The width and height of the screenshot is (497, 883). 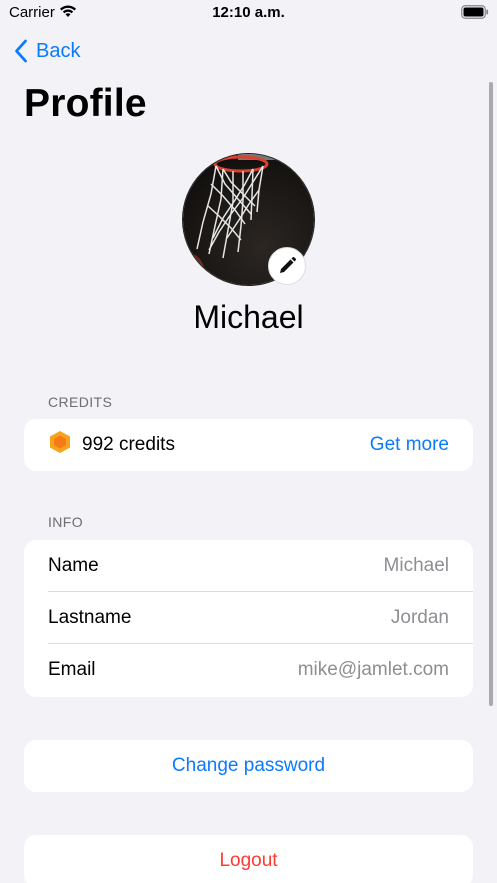 What do you see at coordinates (248, 317) in the screenshot?
I see `profile-name: Michael` at bounding box center [248, 317].